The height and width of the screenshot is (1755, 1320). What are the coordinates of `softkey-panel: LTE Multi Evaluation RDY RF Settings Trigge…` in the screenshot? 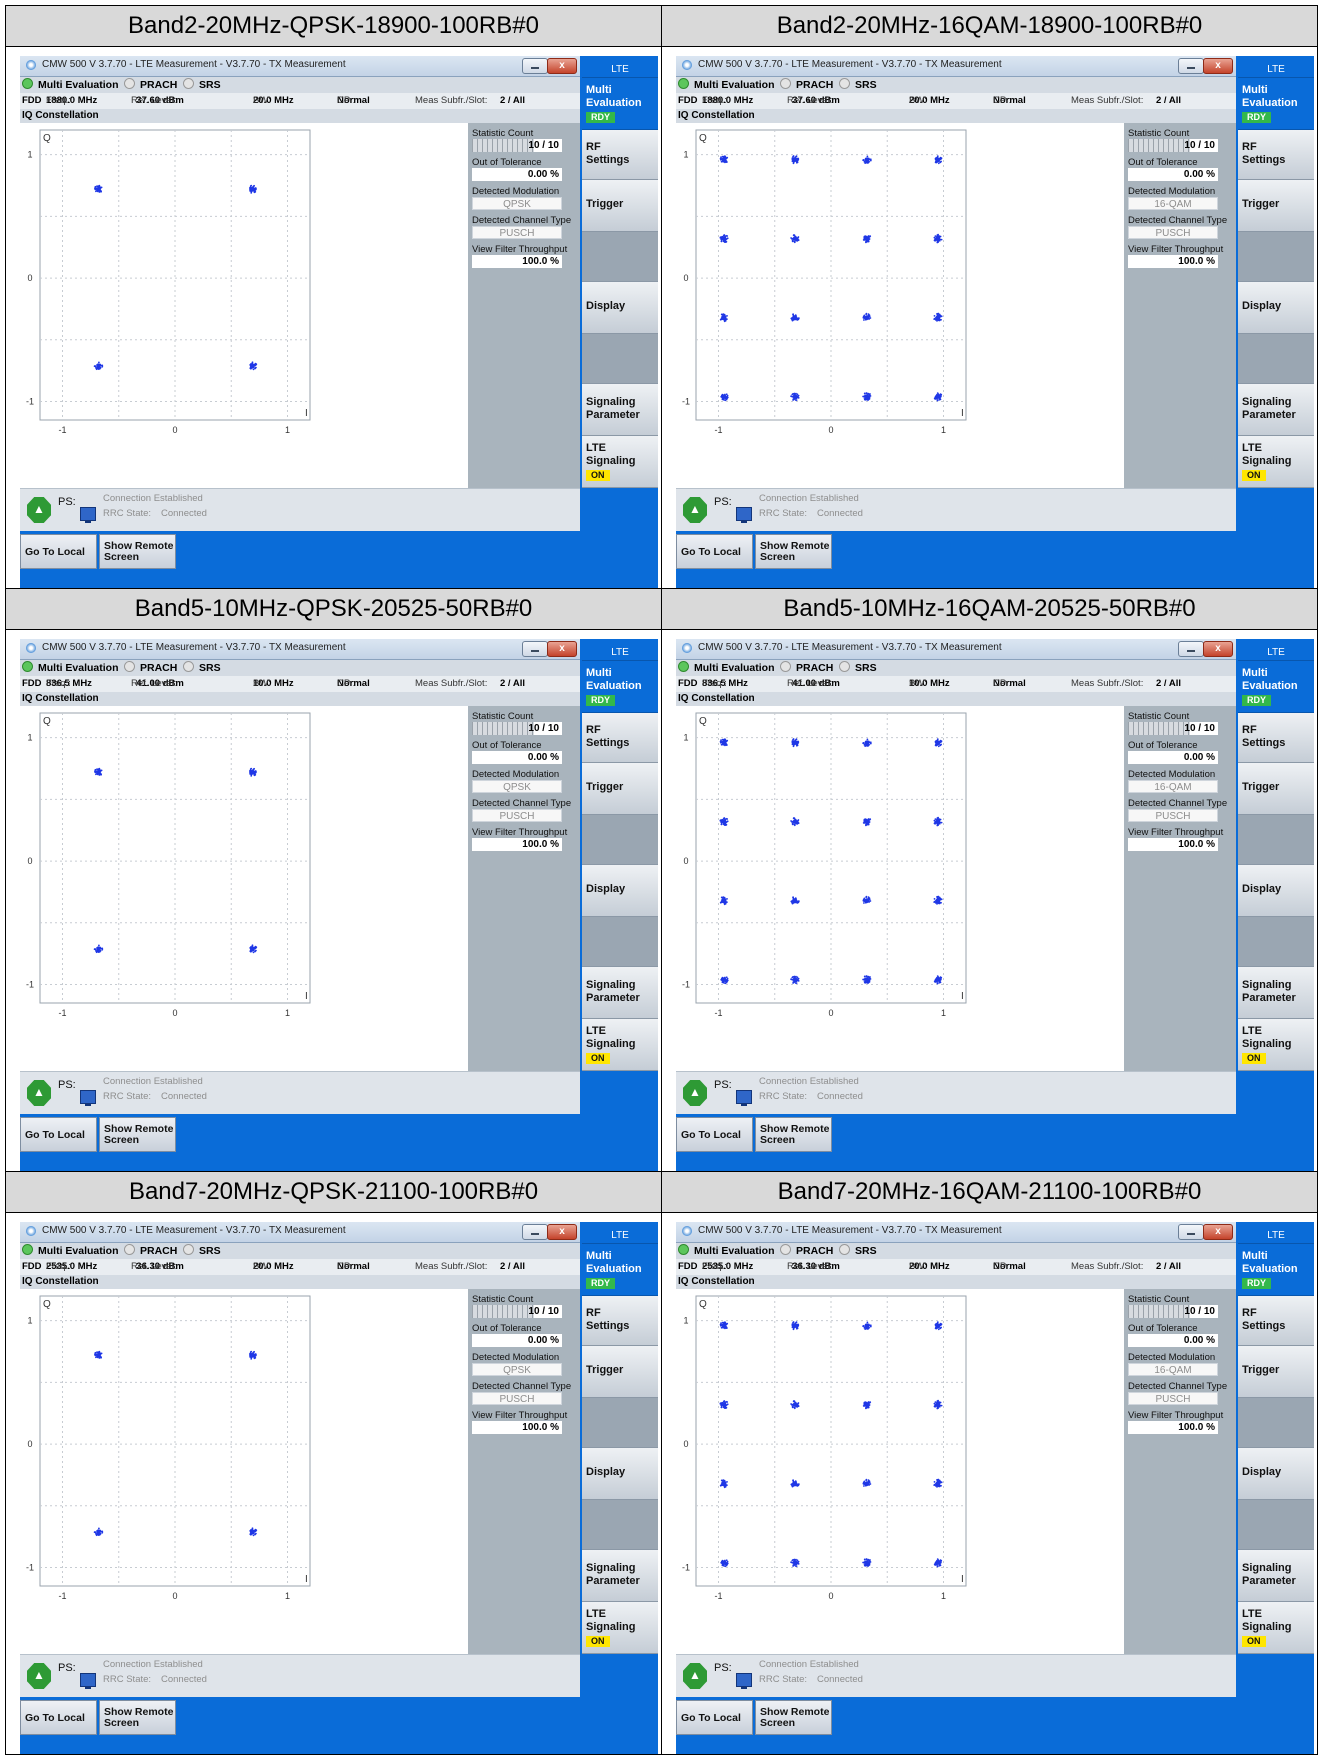 It's located at (620, 876).